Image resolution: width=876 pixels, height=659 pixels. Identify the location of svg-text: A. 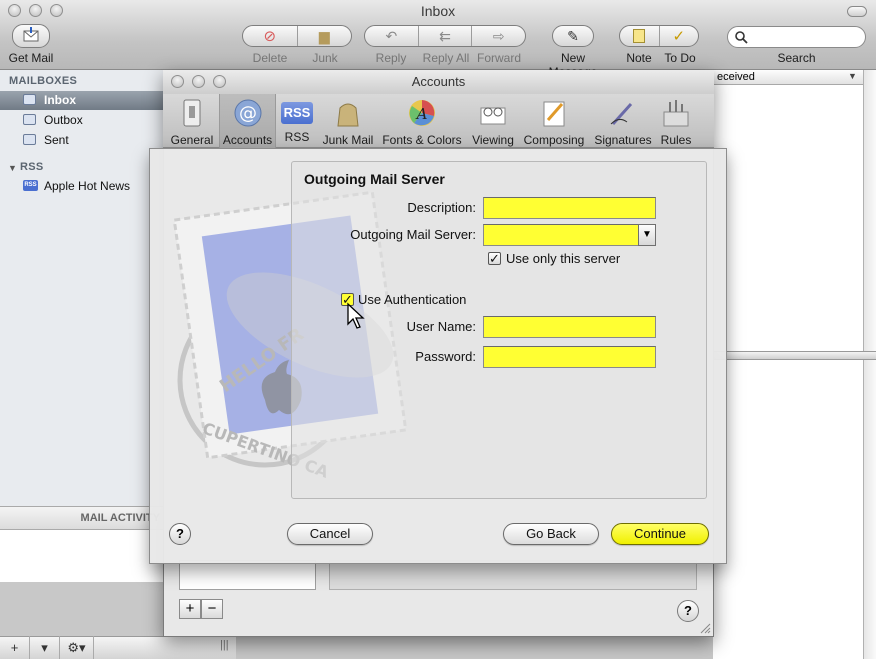
(421, 114).